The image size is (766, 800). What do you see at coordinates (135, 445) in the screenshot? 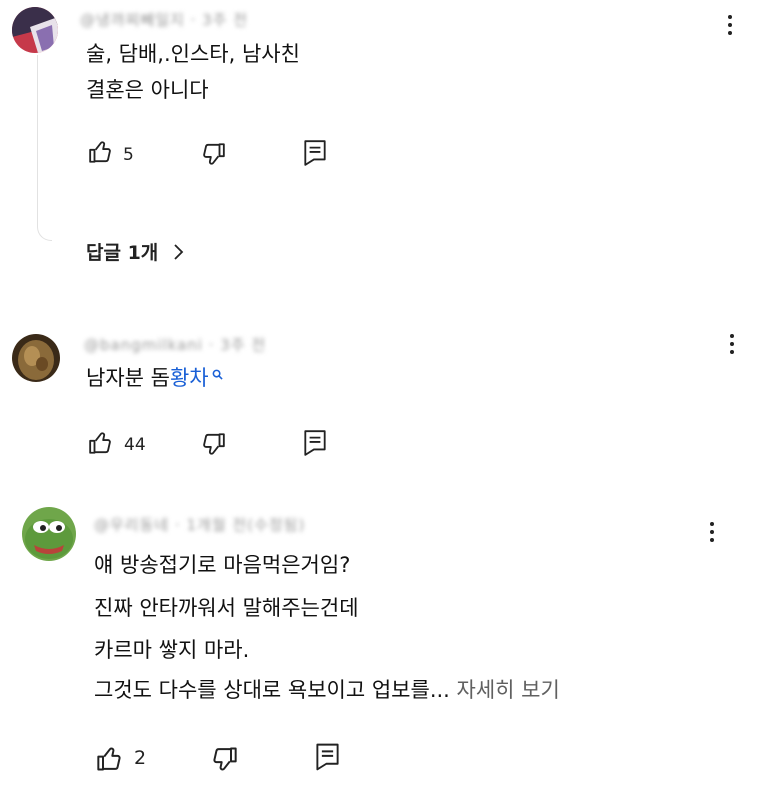
I see `like-count: 44` at bounding box center [135, 445].